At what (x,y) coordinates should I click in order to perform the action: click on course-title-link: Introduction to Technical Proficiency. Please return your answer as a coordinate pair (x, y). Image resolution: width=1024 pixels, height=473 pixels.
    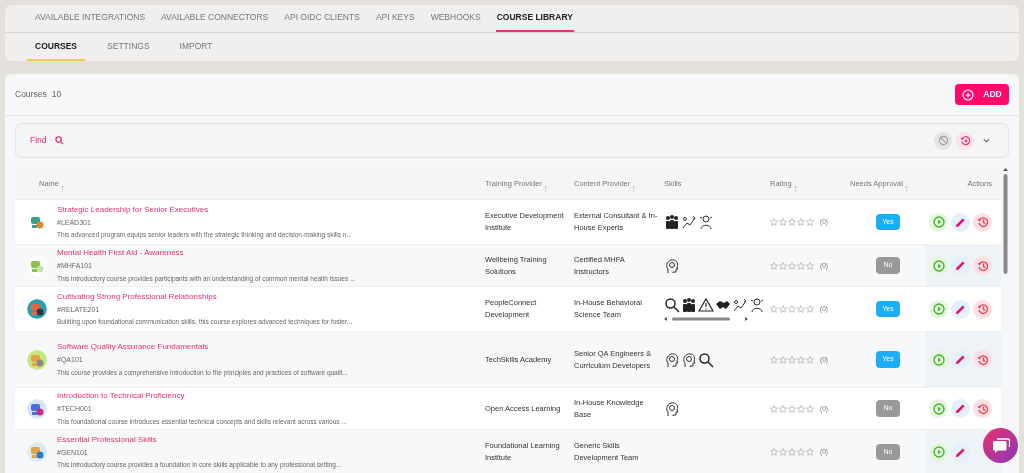
    Looking at the image, I should click on (202, 396).